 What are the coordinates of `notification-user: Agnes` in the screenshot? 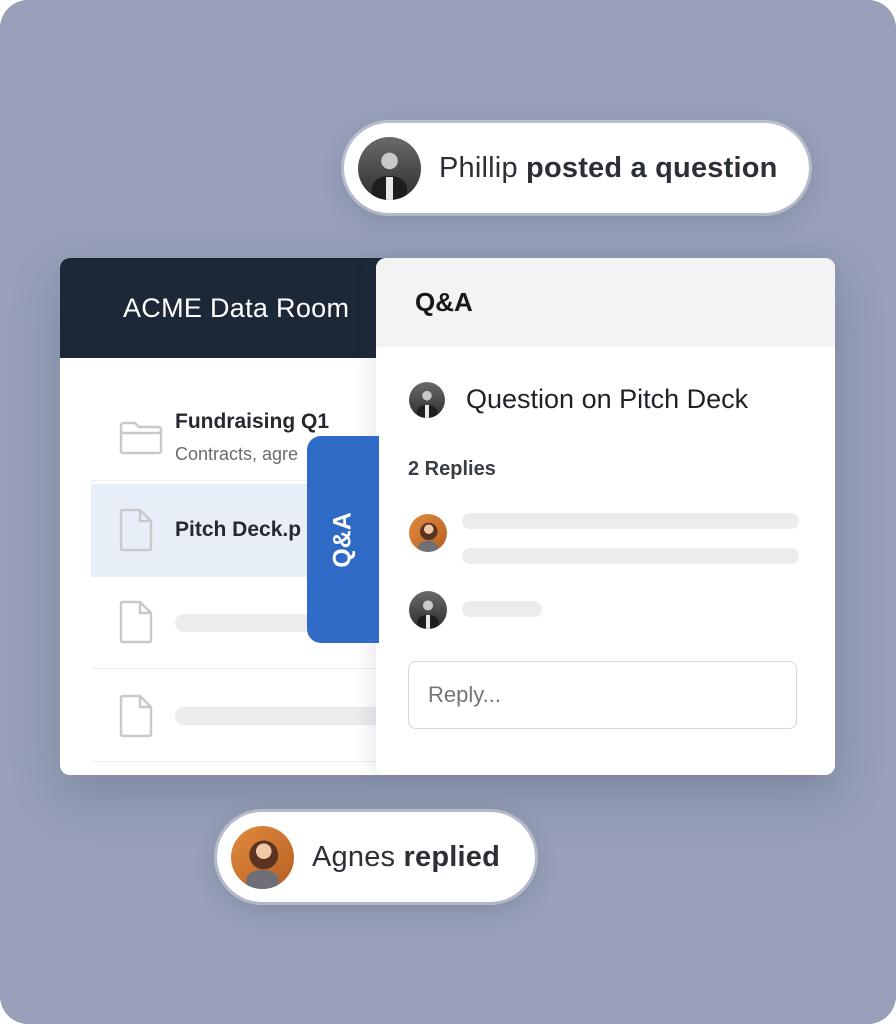 It's located at (354, 856).